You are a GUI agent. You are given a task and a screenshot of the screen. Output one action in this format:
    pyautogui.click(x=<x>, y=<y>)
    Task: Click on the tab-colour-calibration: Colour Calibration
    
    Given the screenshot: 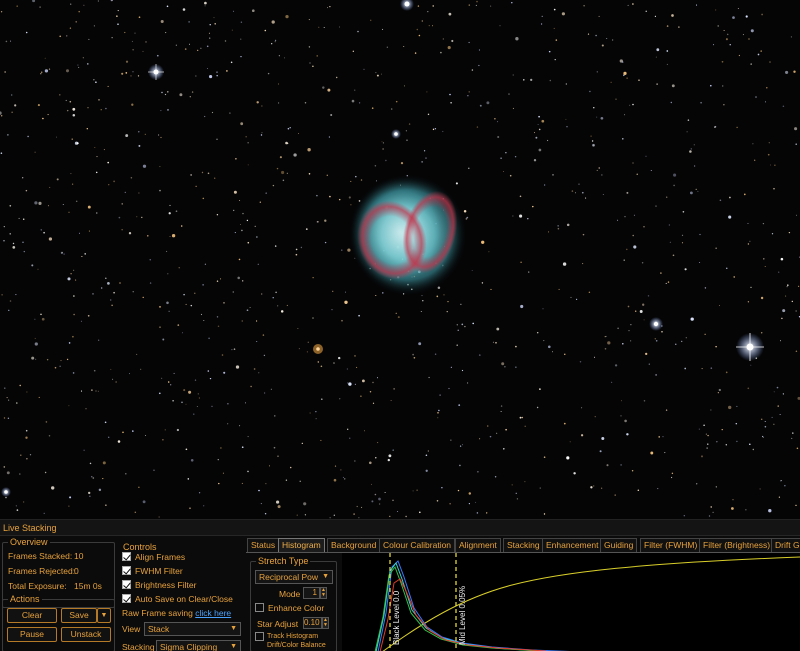 What is the action you would take?
    pyautogui.click(x=417, y=545)
    